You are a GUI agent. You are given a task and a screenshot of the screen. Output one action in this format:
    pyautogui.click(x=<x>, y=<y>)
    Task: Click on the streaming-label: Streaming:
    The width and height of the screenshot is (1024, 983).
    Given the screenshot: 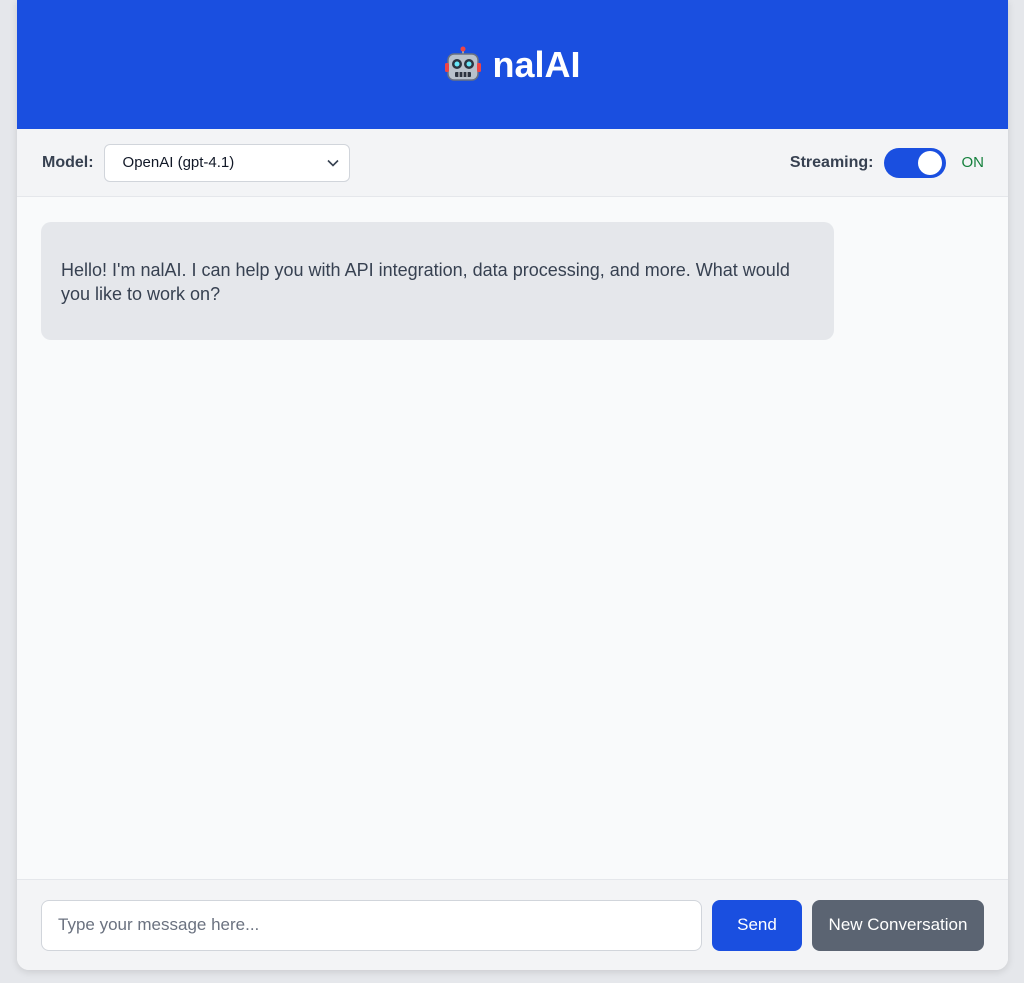 What is the action you would take?
    pyautogui.click(x=831, y=162)
    